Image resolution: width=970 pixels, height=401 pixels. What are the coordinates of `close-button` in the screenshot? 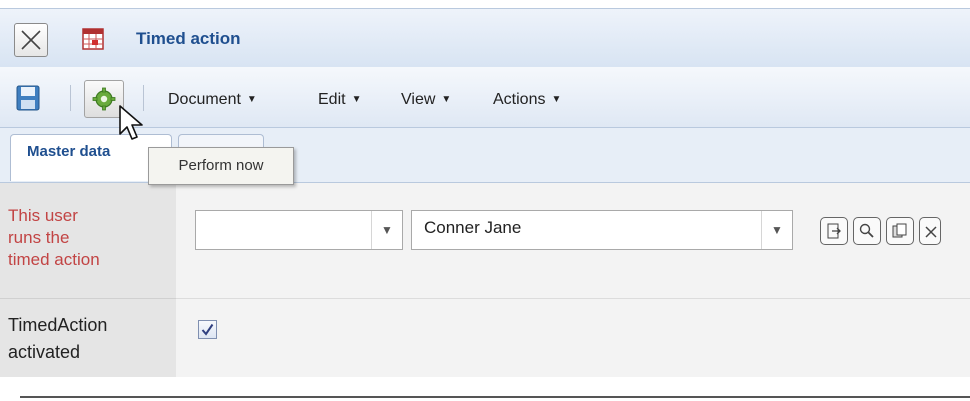 It's located at (31, 40).